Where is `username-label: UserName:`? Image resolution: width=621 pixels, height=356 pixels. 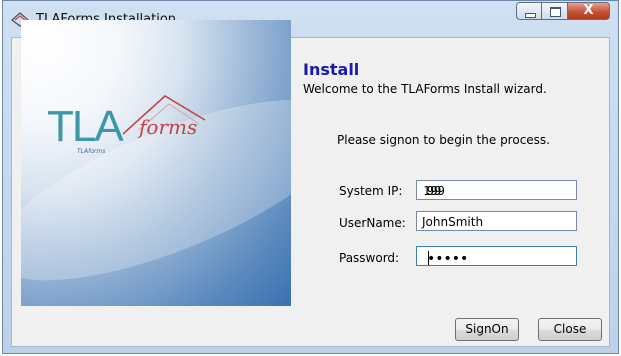 username-label: UserName: is located at coordinates (372, 223).